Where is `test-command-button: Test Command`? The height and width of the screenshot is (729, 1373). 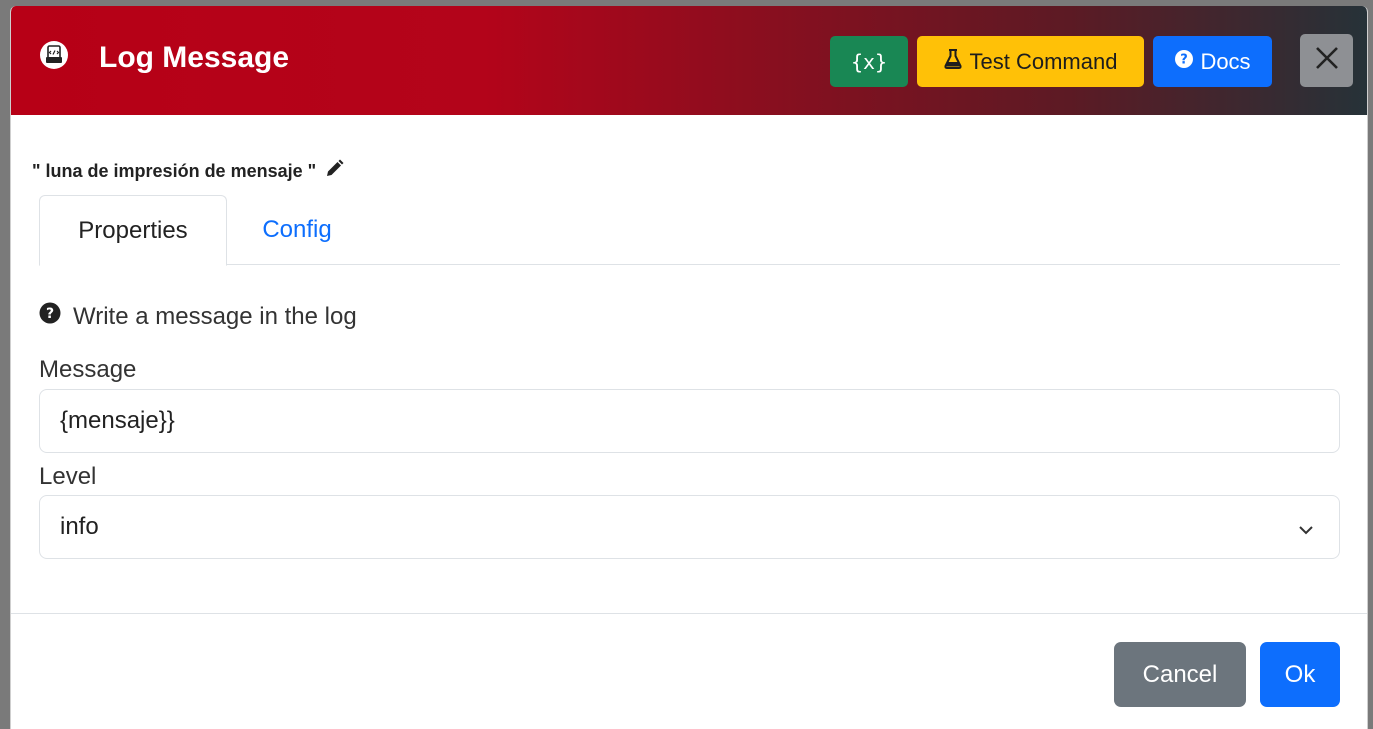 test-command-button: Test Command is located at coordinates (1030, 61).